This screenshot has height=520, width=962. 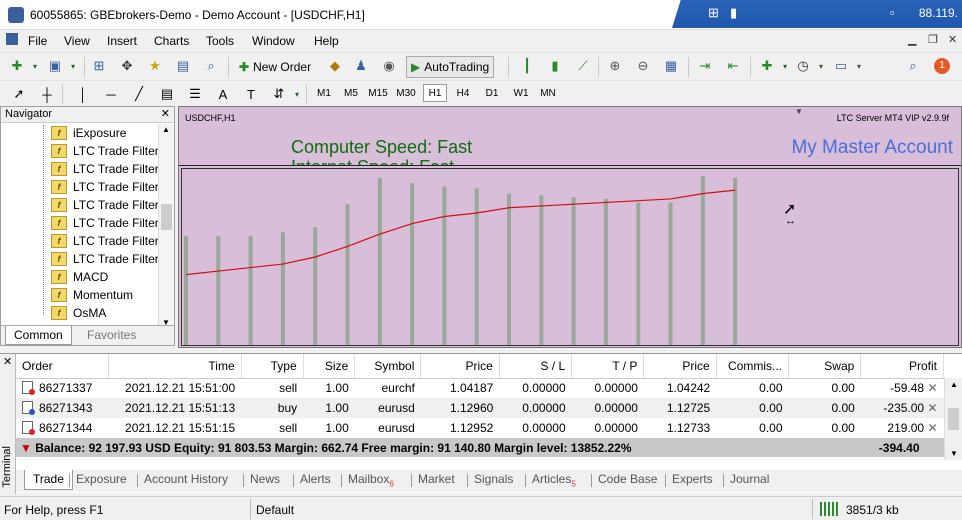 I want to click on vertical-line-icon: │, so click(x=83, y=94).